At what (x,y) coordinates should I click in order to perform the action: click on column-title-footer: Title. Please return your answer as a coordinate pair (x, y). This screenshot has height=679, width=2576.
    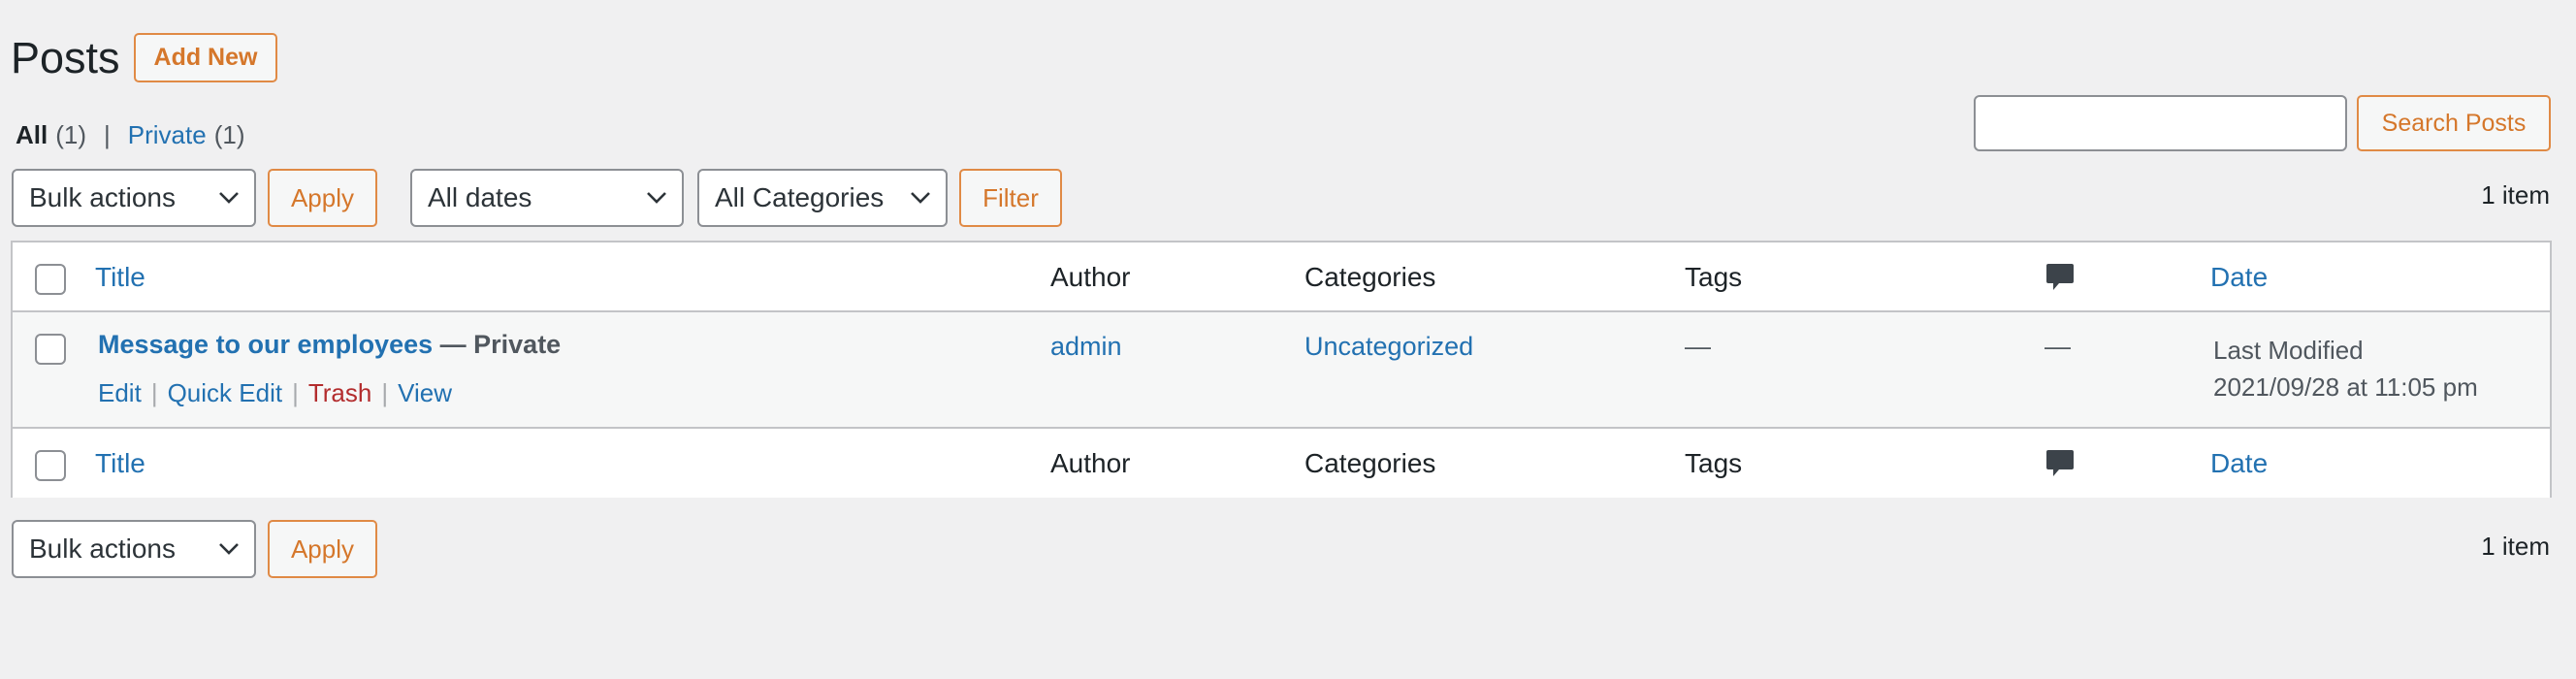
    Looking at the image, I should click on (120, 463).